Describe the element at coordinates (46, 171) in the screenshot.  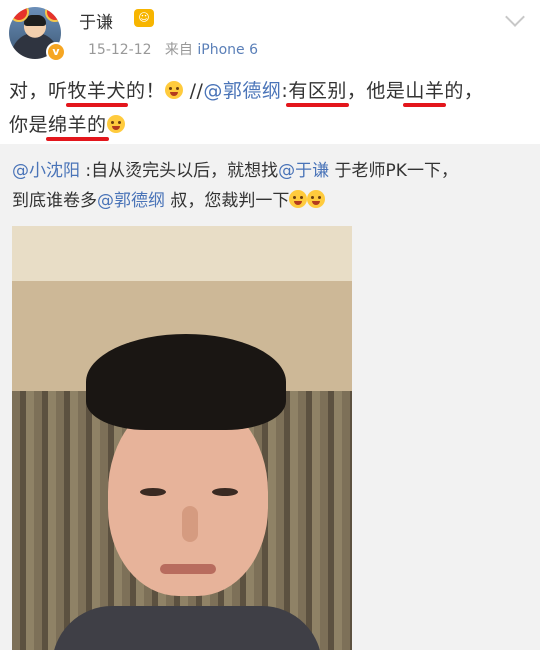
I see `mention-link: @小沈阳` at that location.